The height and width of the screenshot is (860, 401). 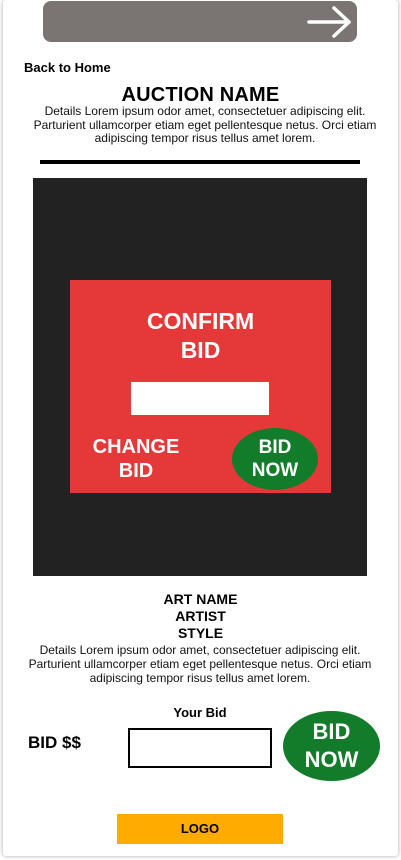 I want to click on back-to-home-link: Back to Home, so click(x=67, y=67).